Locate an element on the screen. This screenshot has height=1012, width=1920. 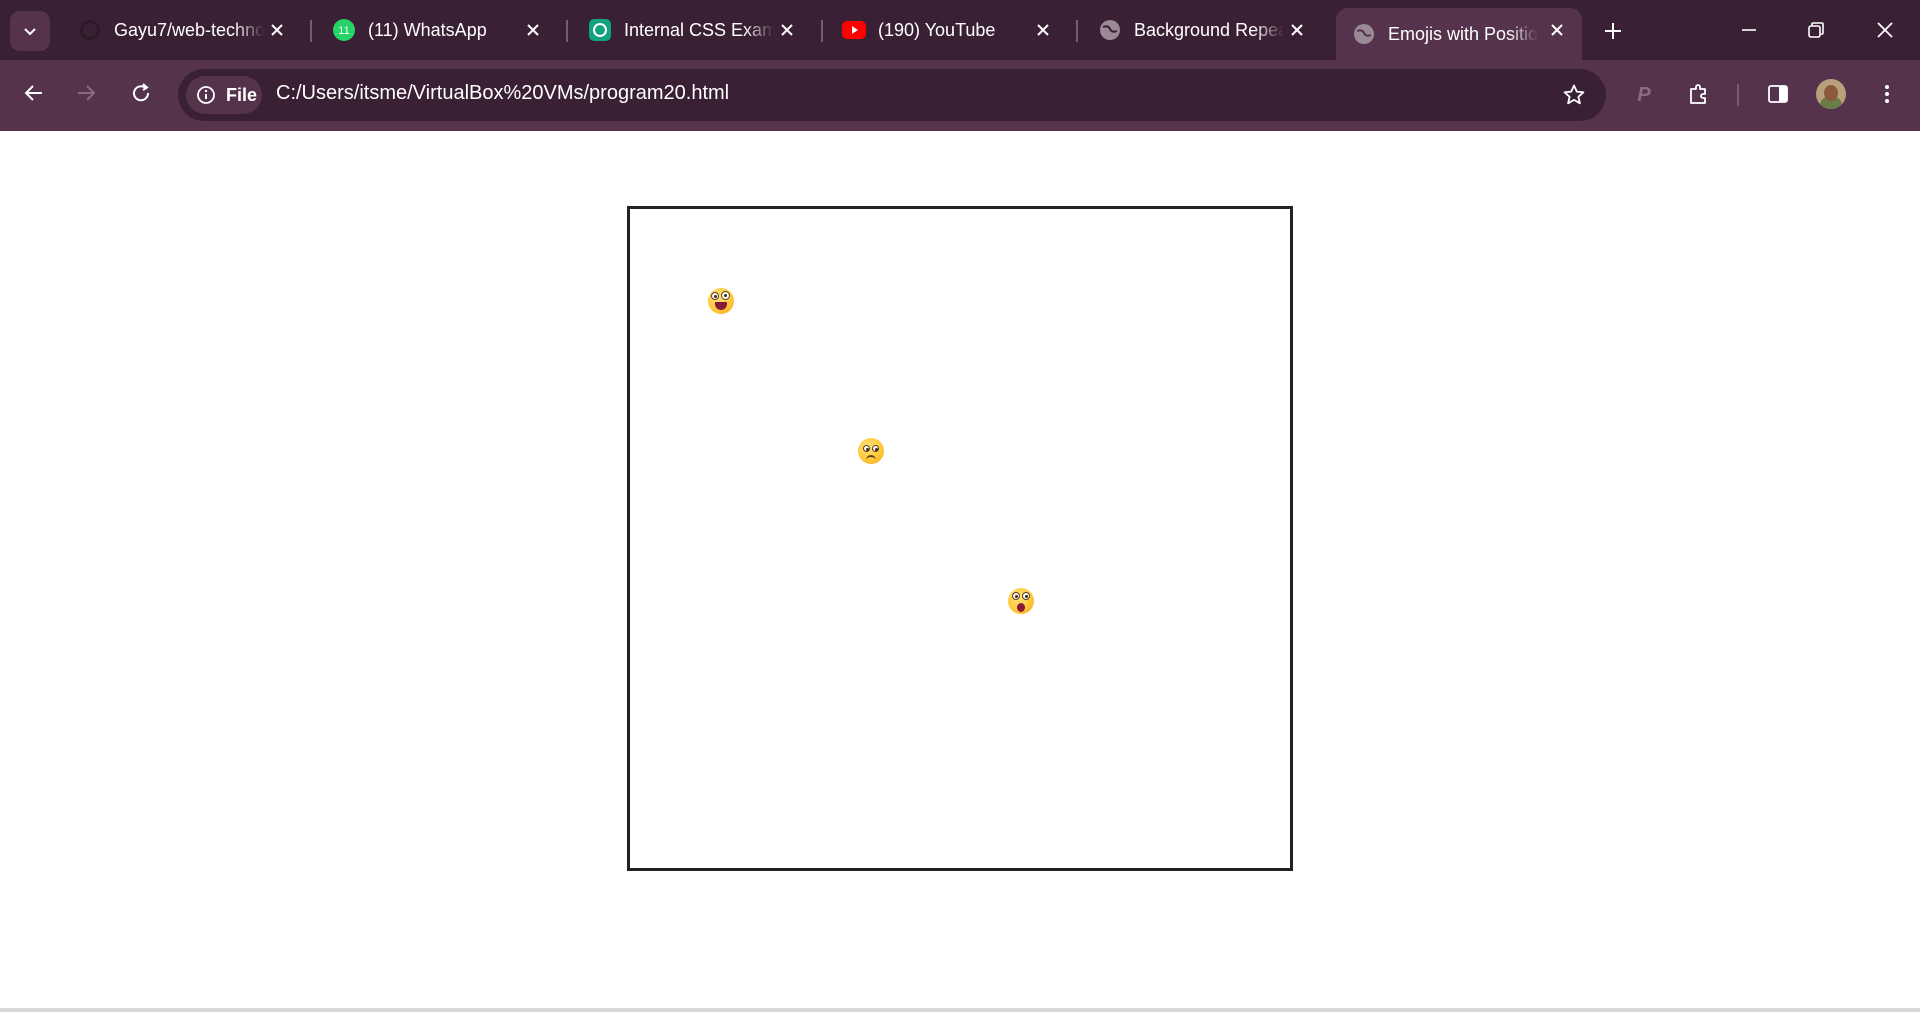
arrow-right-icon is located at coordinates (87, 93).